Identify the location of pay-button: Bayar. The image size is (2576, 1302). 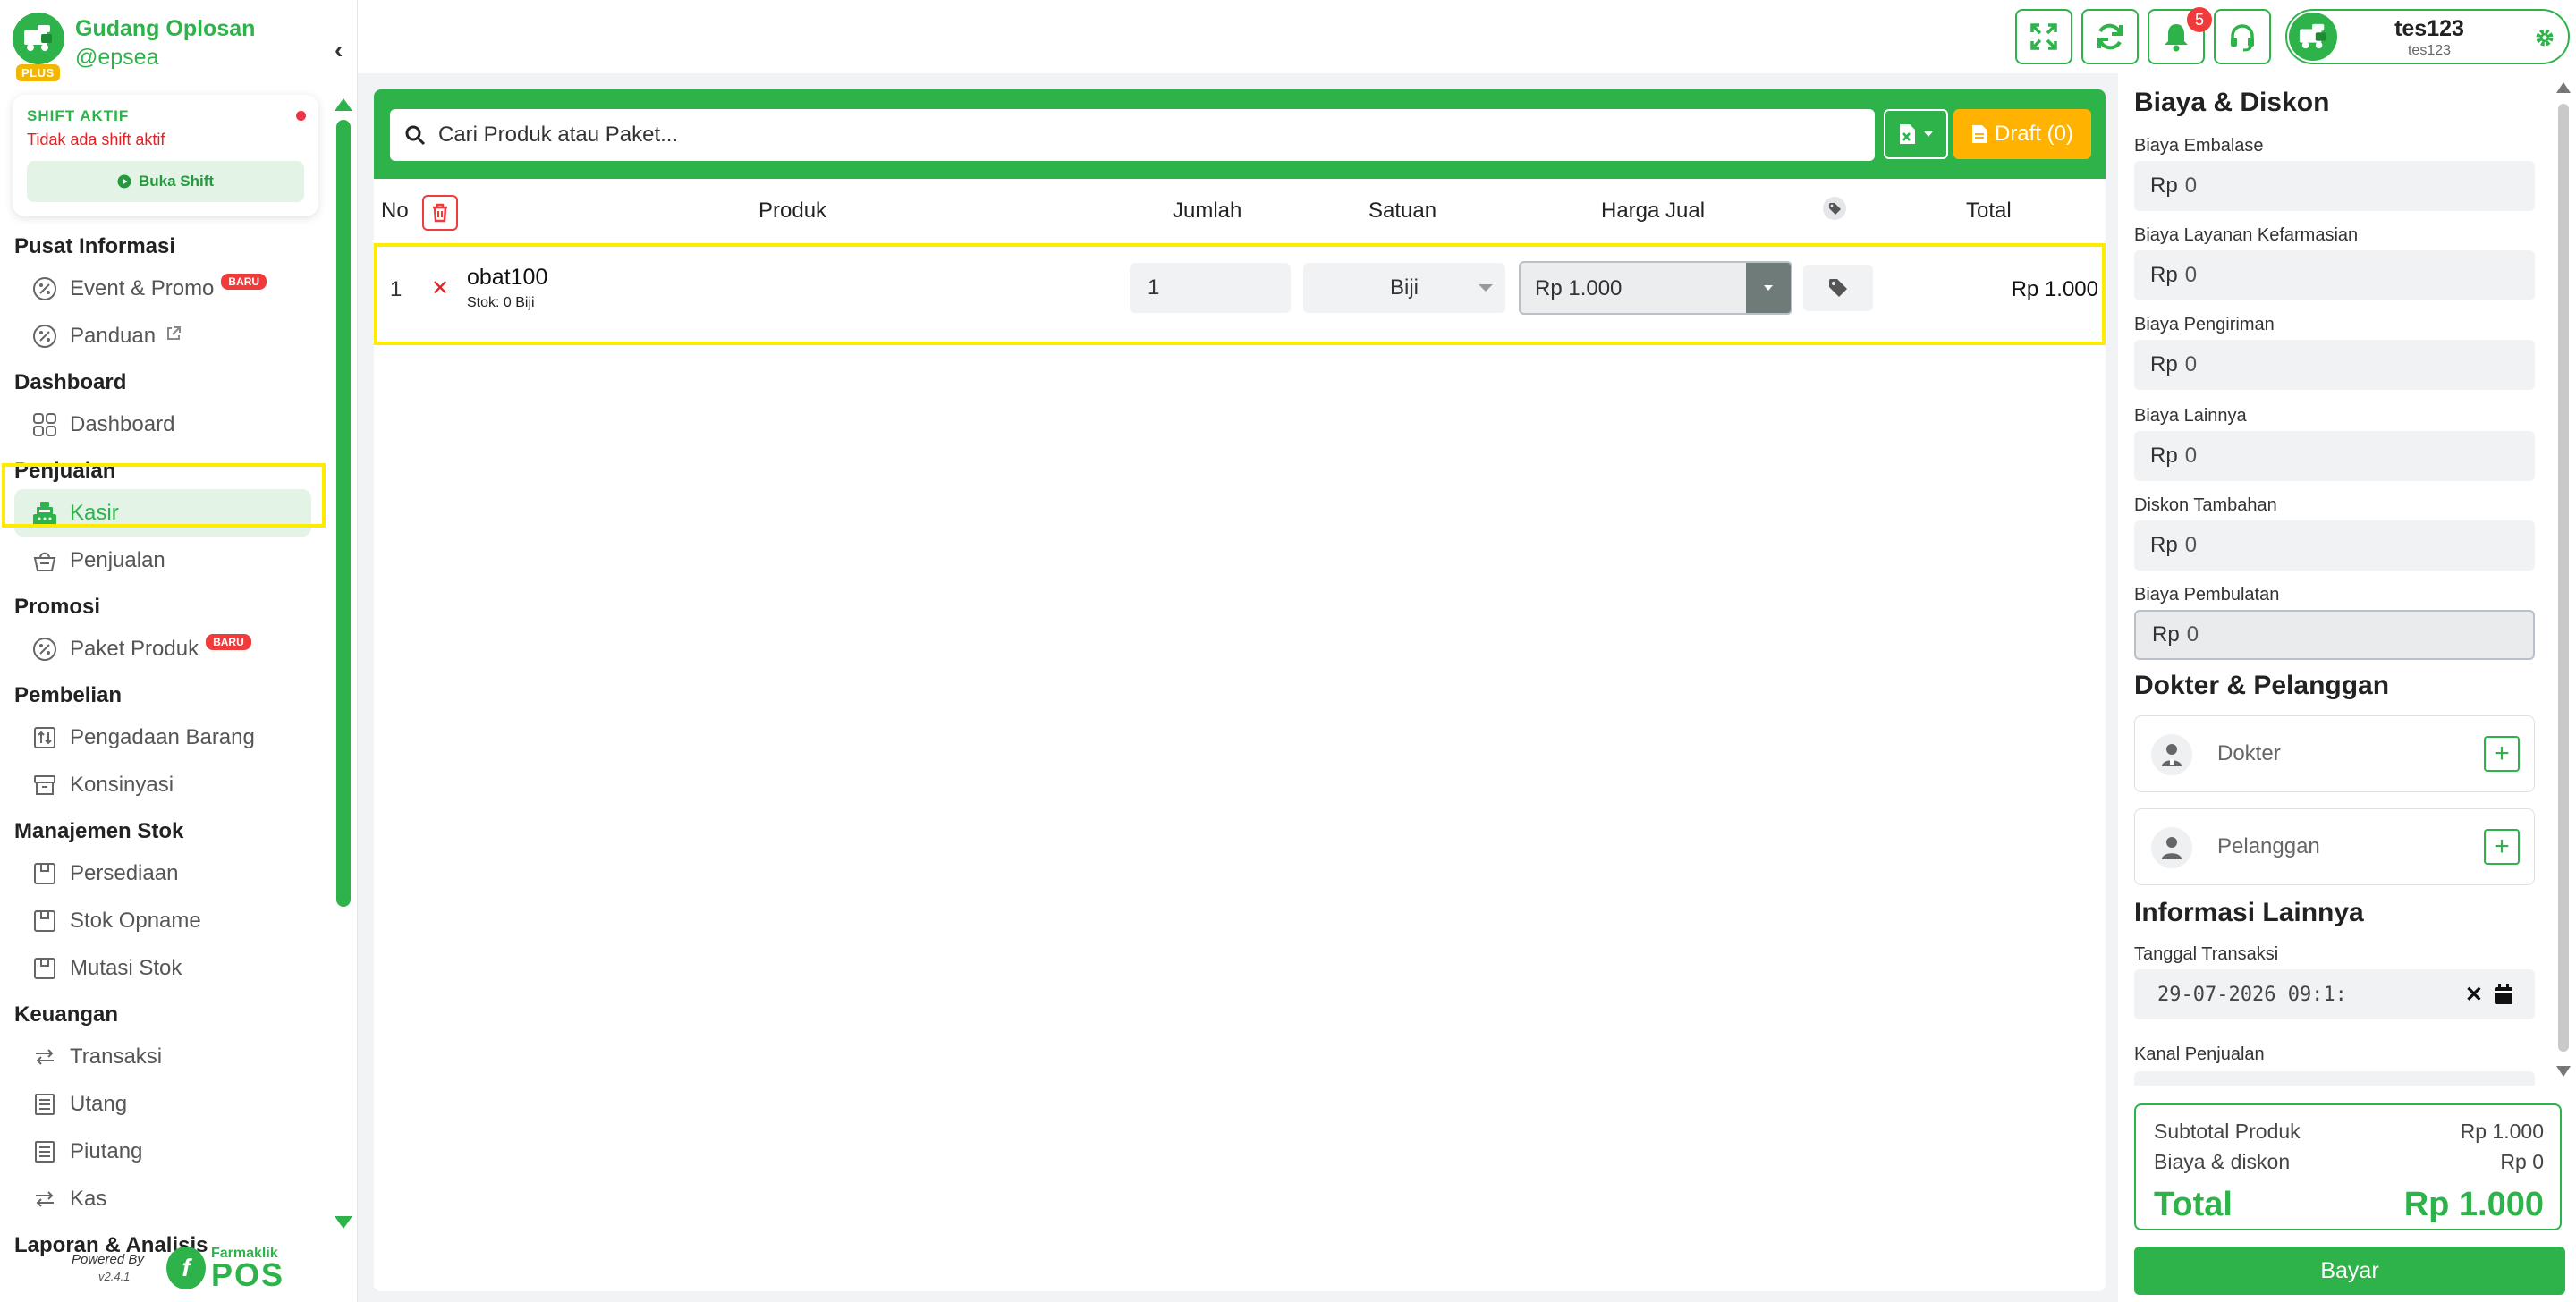
(2349, 1271).